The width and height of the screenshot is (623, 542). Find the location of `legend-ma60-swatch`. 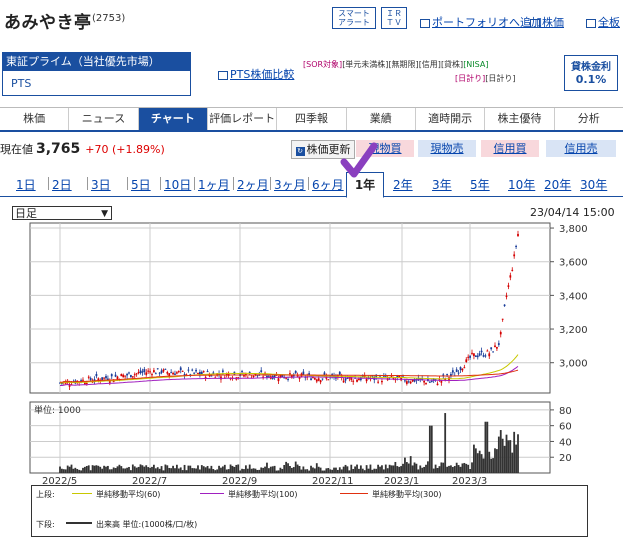

legend-ma60-swatch is located at coordinates (82, 493).